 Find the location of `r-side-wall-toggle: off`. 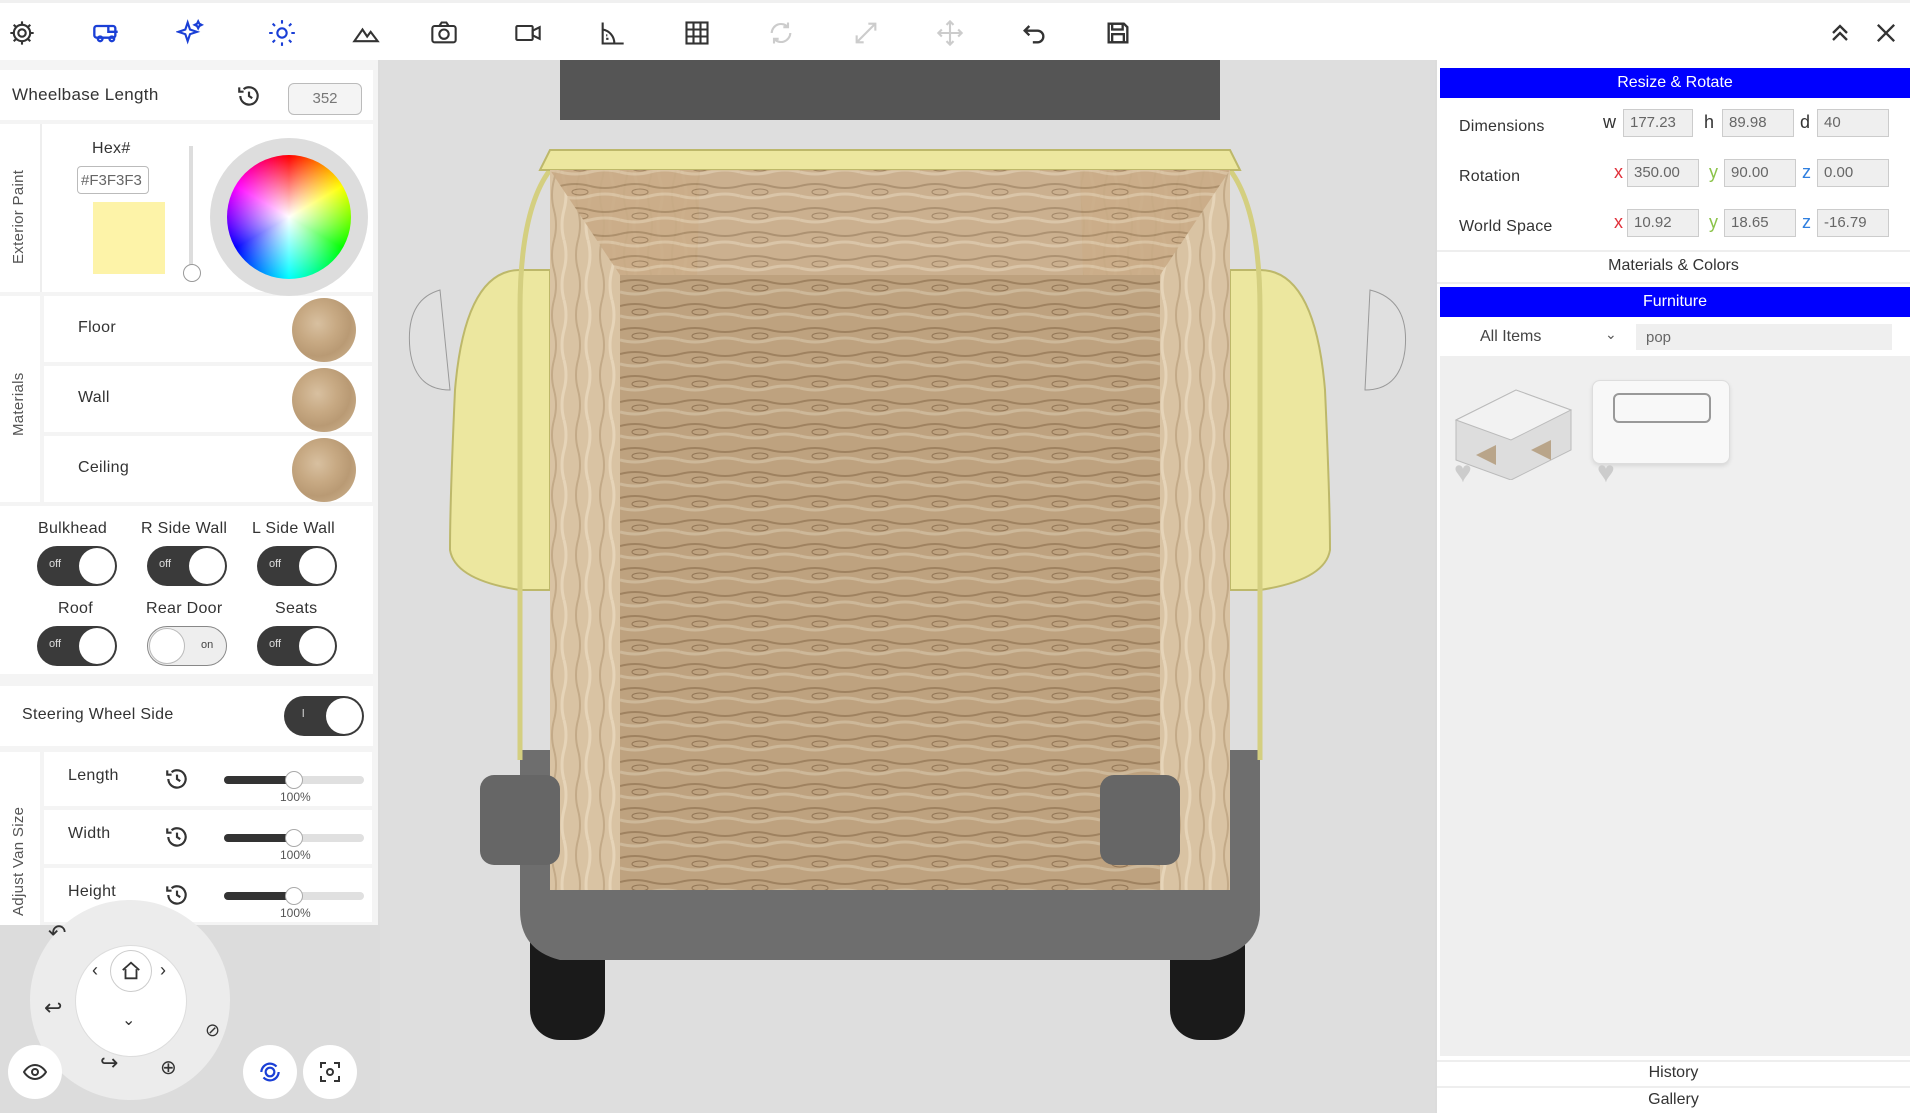

r-side-wall-toggle: off is located at coordinates (187, 566).